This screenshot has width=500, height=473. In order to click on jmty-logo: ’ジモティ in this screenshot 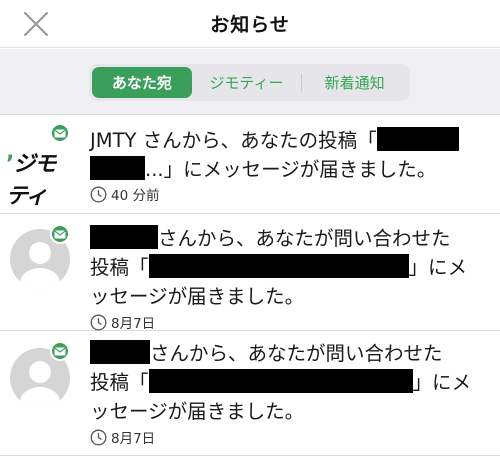, I will do `click(31, 180)`.